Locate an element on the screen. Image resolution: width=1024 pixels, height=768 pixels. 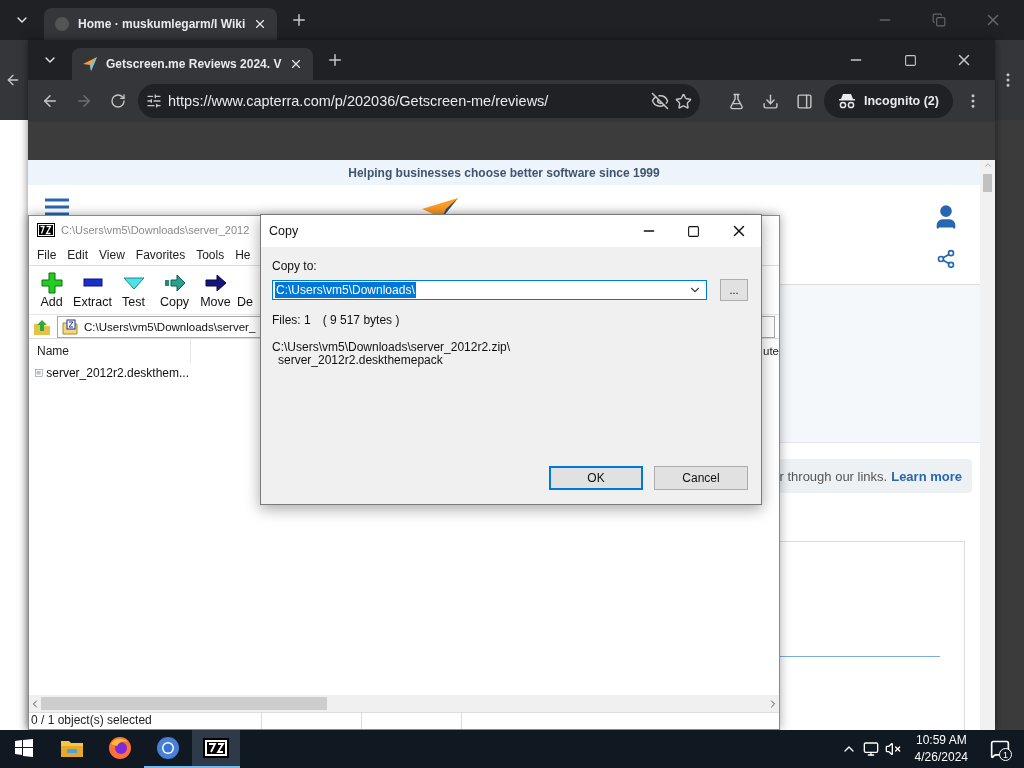
restore-icon is located at coordinates (939, 20).